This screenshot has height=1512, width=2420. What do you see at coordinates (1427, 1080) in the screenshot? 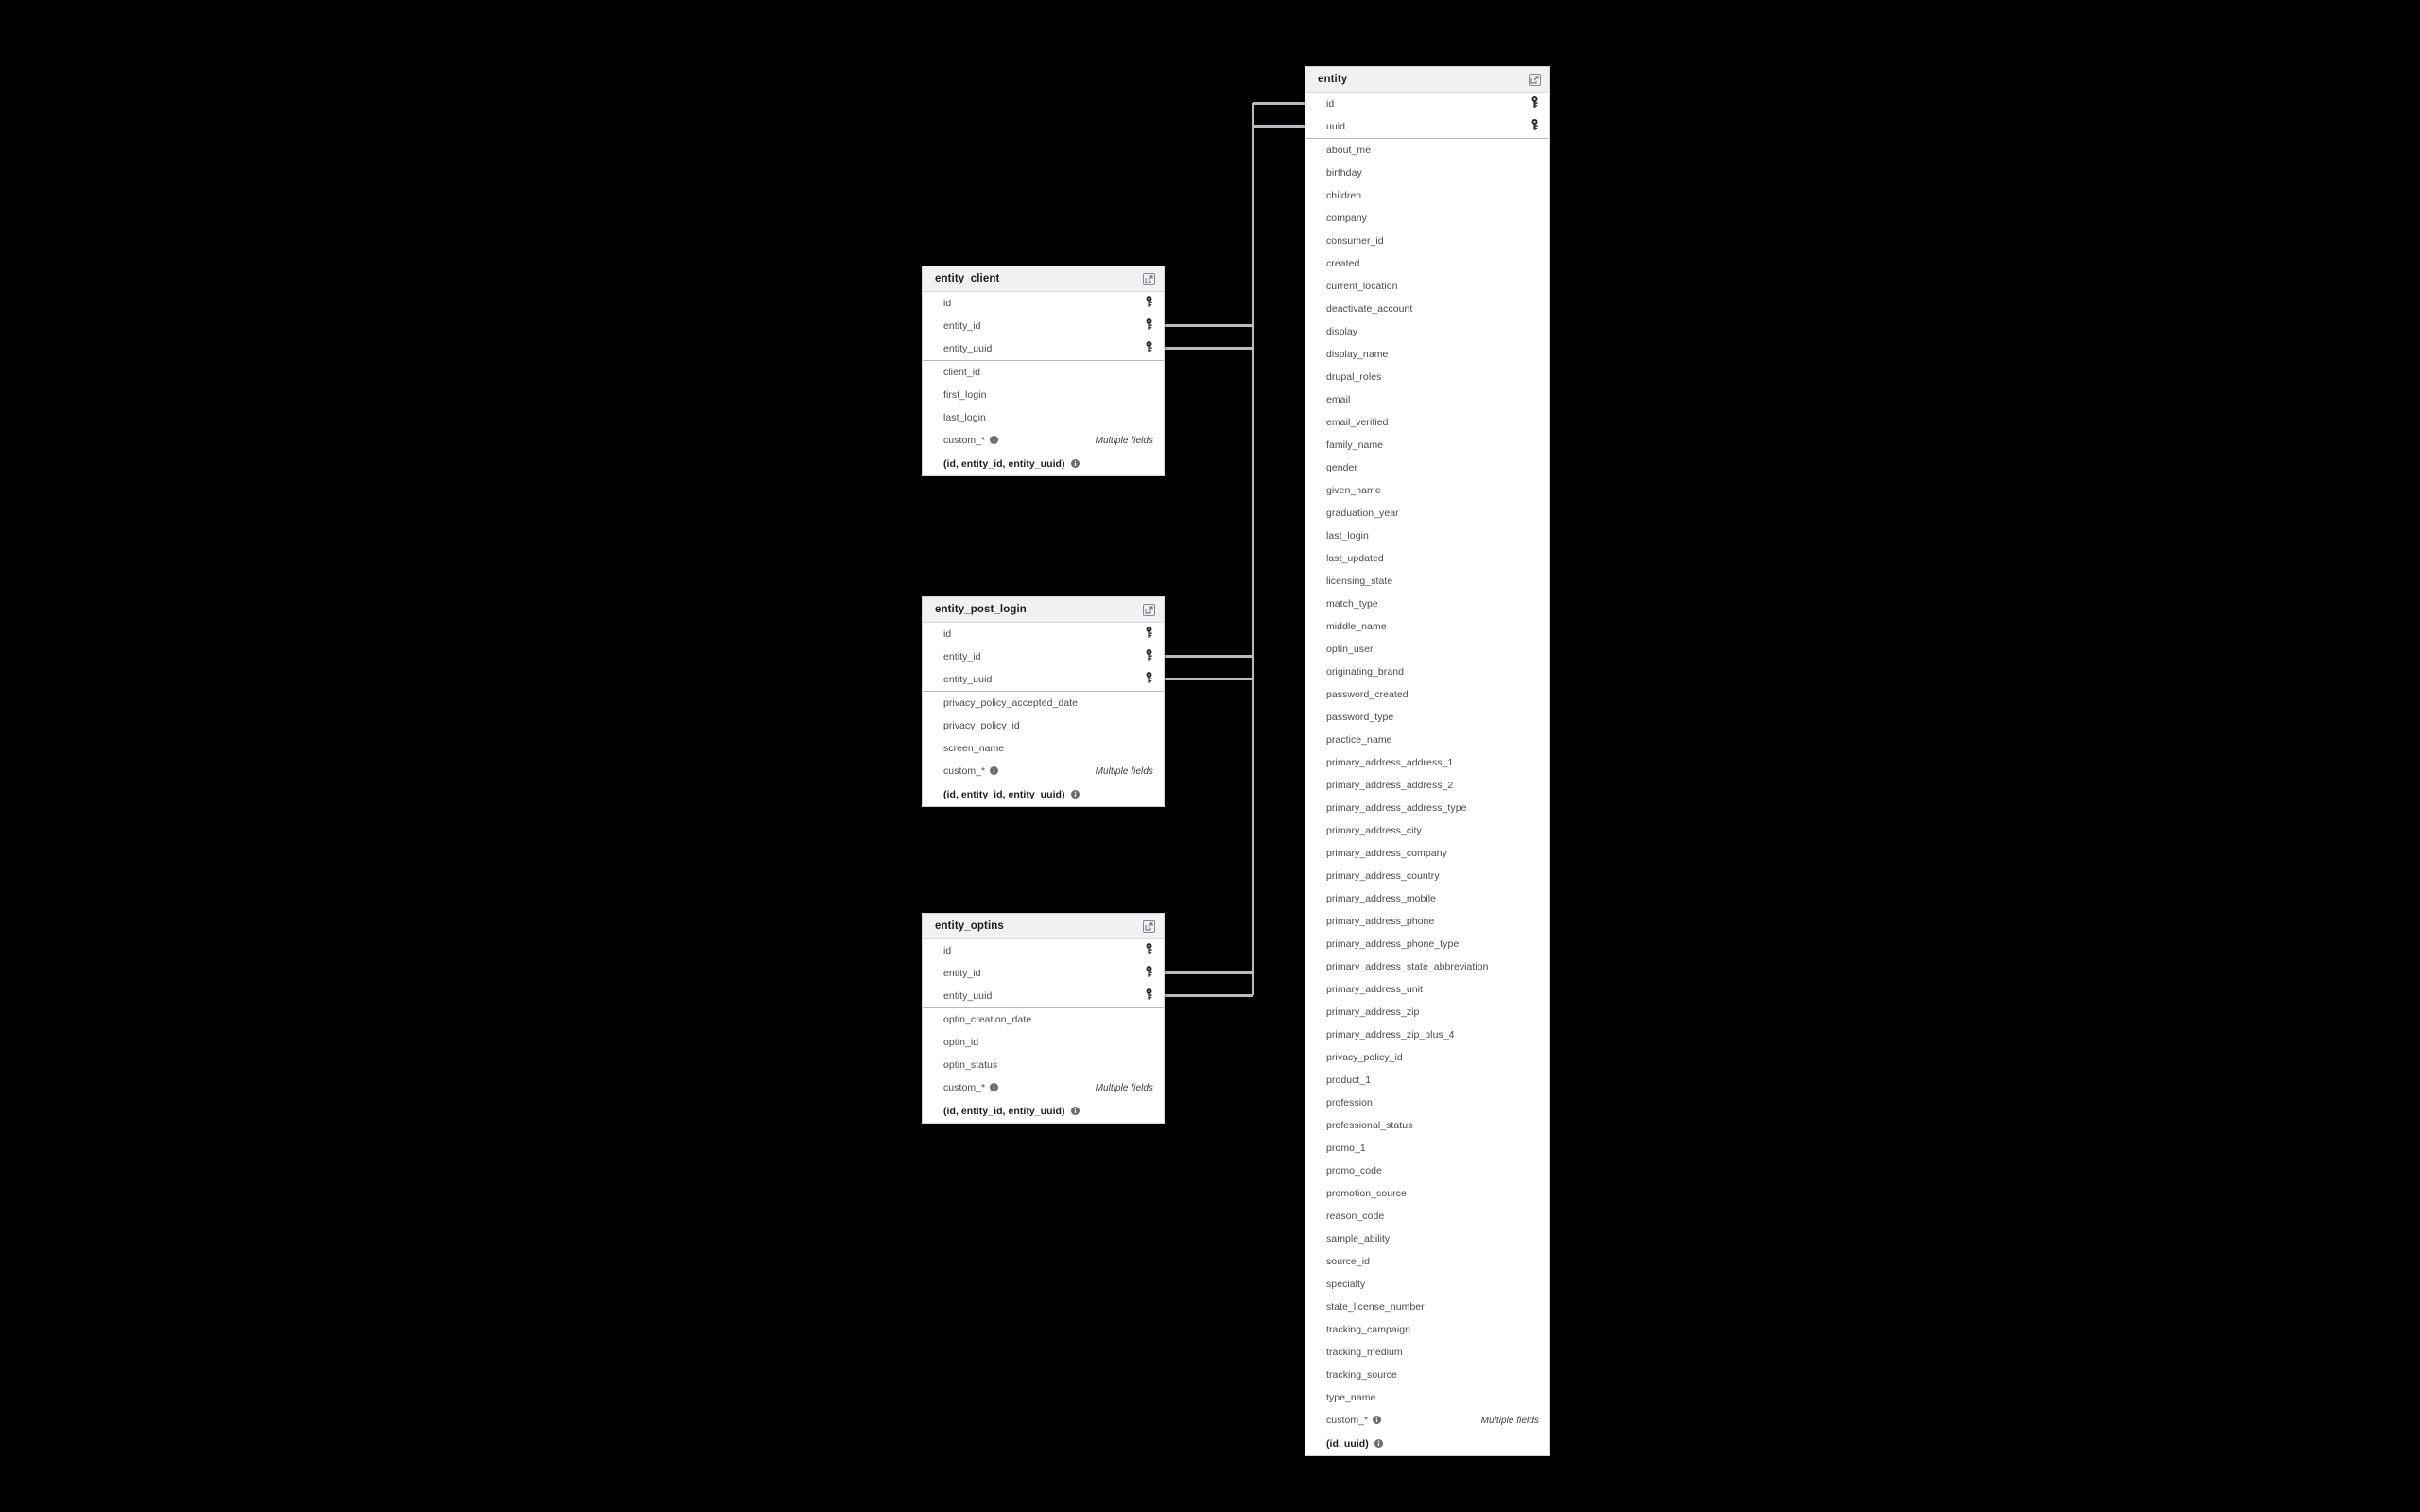
I see `field-row: product_1` at bounding box center [1427, 1080].